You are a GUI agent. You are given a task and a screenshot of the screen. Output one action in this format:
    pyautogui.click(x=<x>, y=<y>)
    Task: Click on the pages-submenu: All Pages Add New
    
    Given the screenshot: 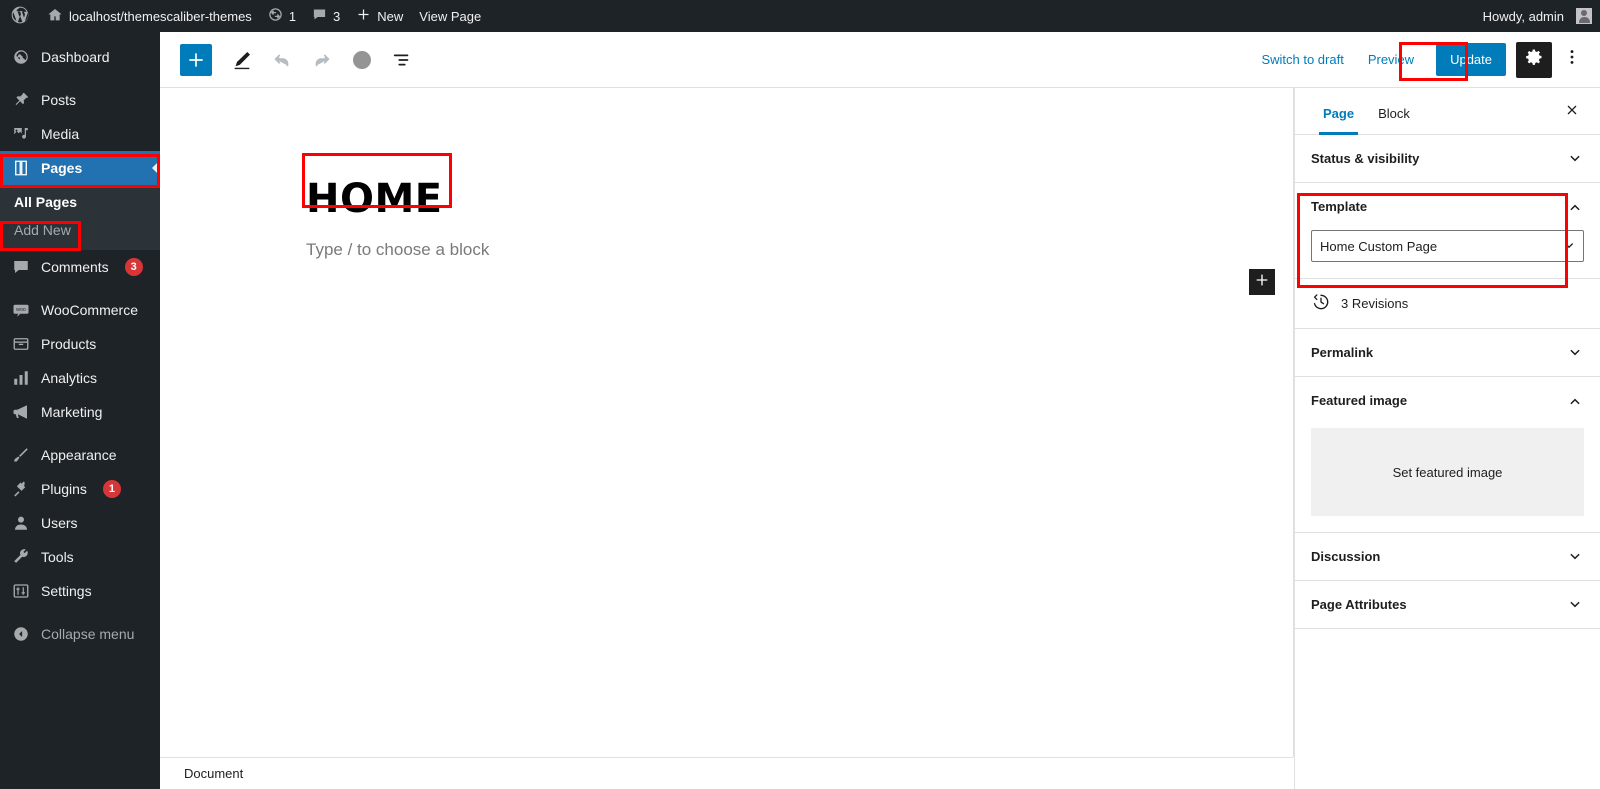 What is the action you would take?
    pyautogui.click(x=80, y=217)
    